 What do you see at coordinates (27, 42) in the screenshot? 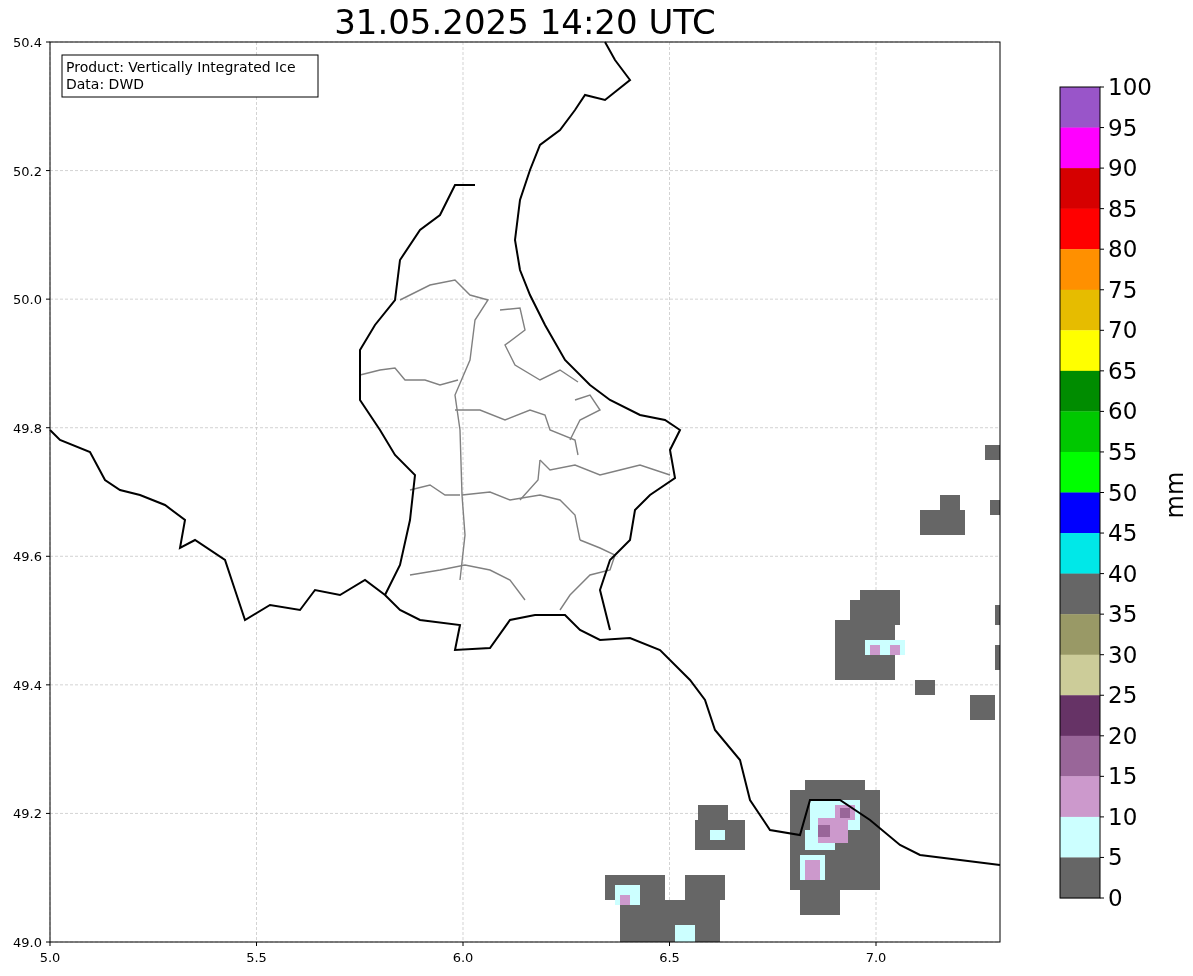
I see `y-tick-label: 50.4` at bounding box center [27, 42].